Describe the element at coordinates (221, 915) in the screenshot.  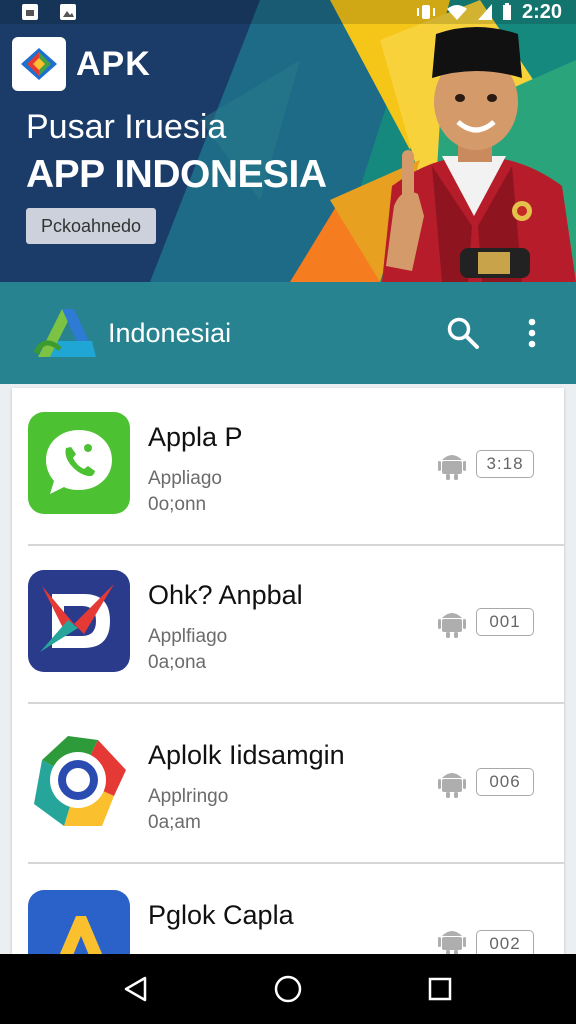
I see `app-name: Pglok Capla` at that location.